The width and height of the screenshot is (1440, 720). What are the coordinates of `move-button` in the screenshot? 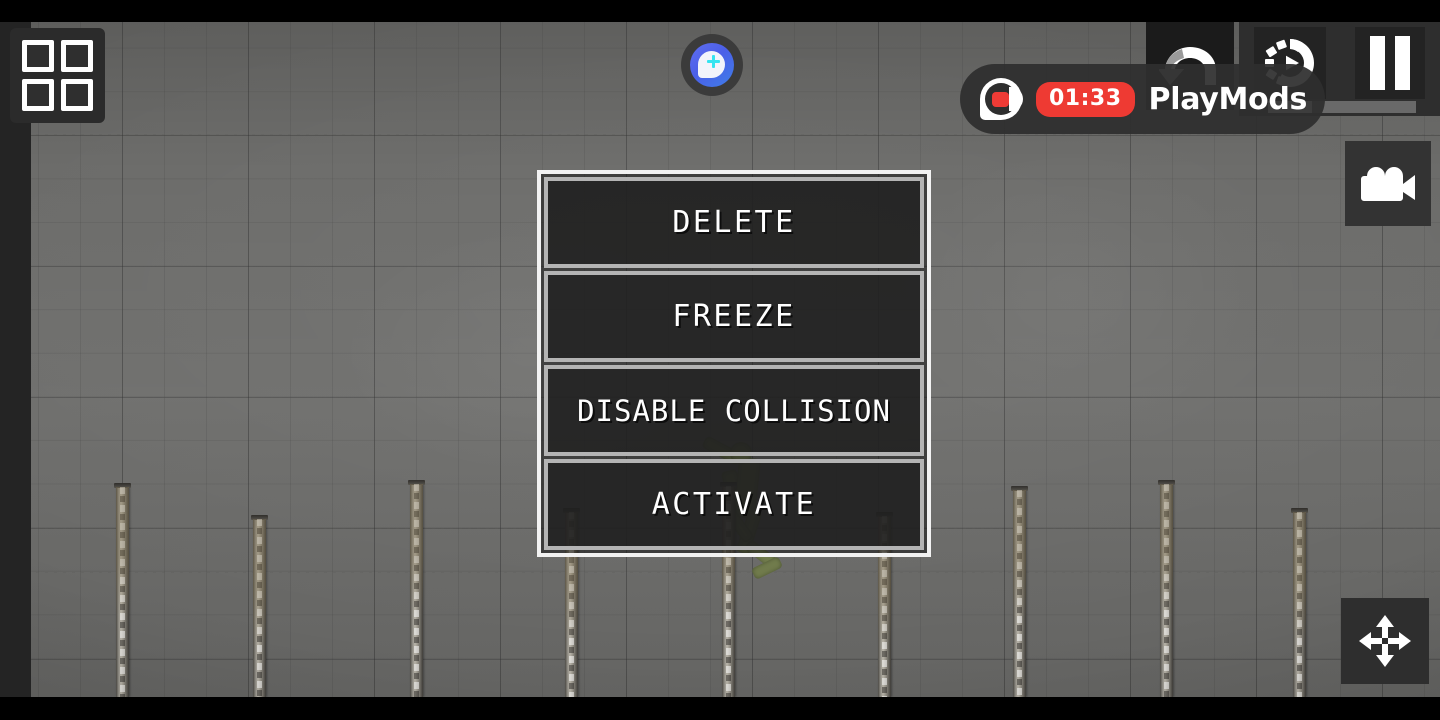 It's located at (1385, 641).